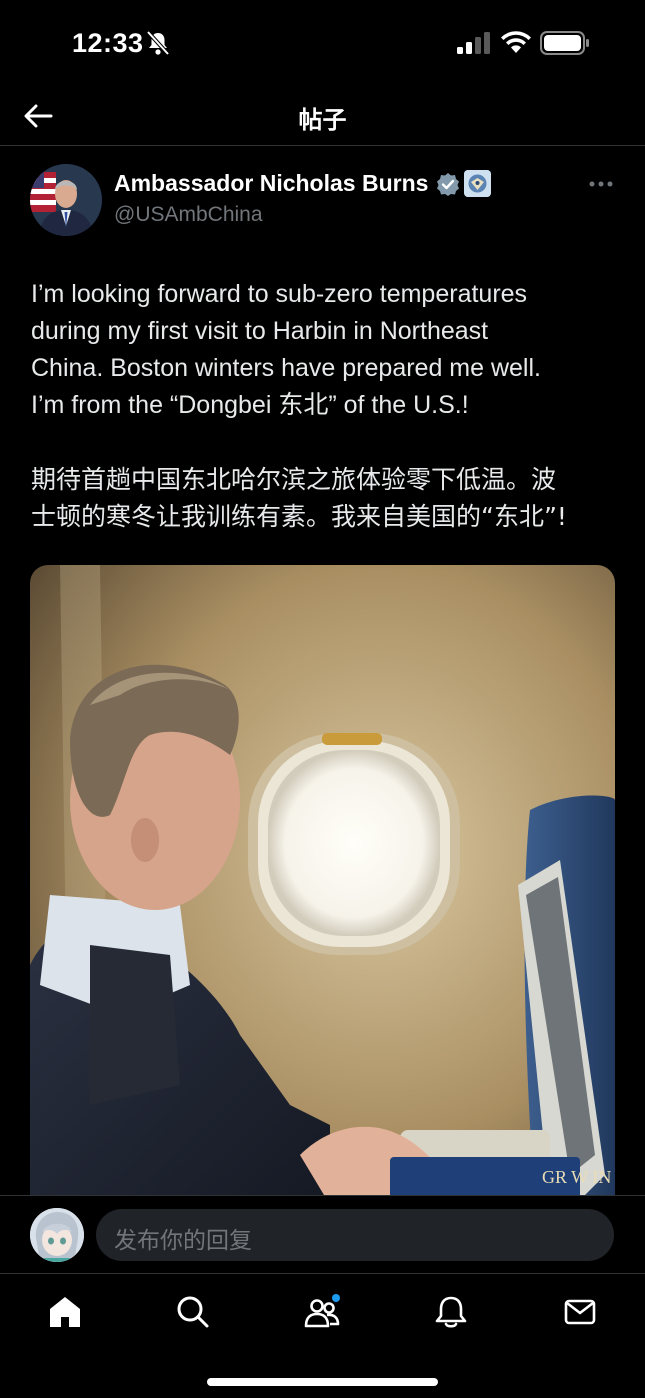  I want to click on author-handle: @USAmbChina, so click(188, 215).